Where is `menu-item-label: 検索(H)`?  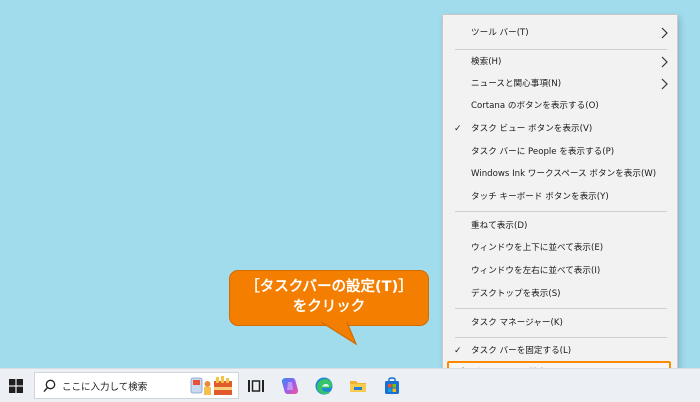 menu-item-label: 検索(H) is located at coordinates (486, 62).